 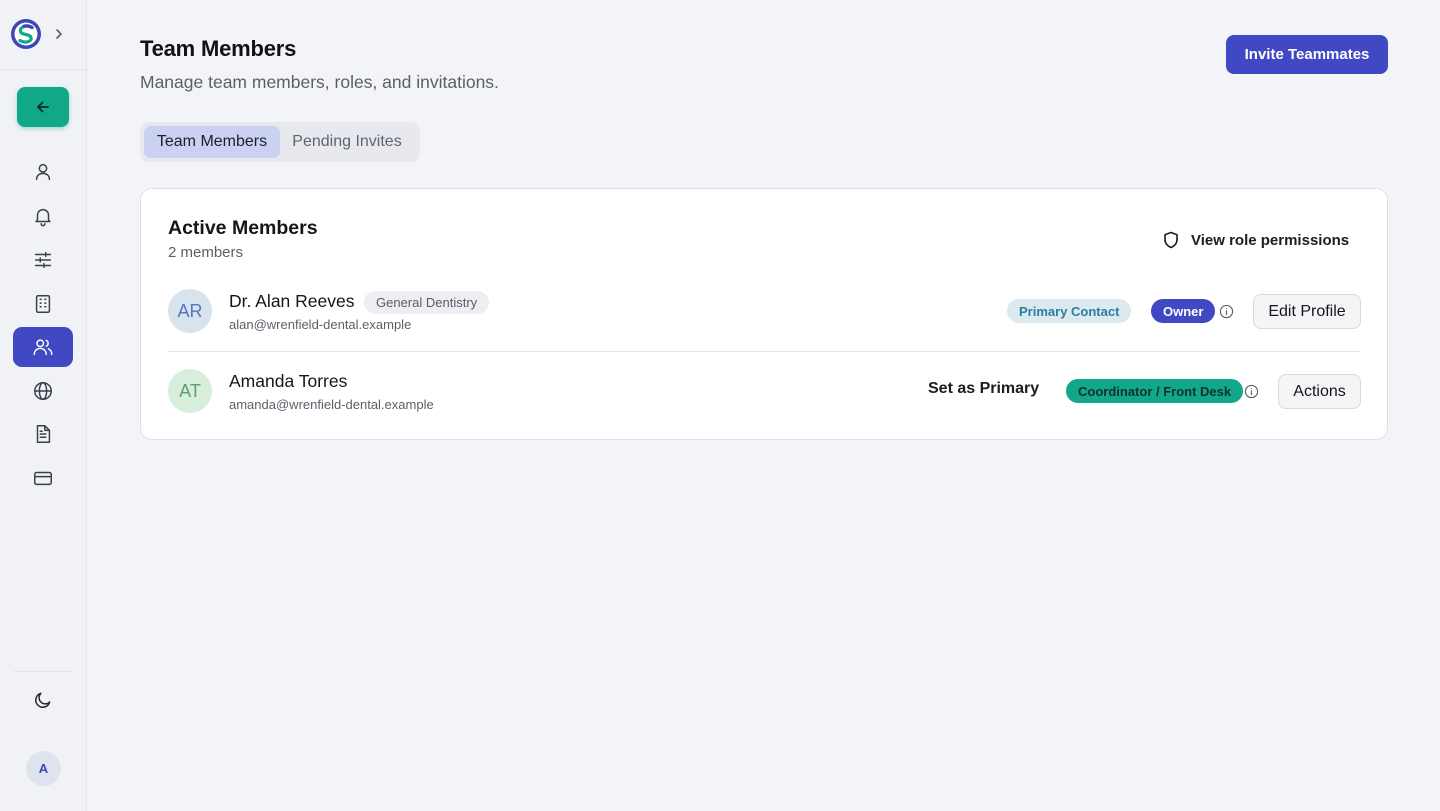 I want to click on credit-card-icon, so click(x=43, y=478).